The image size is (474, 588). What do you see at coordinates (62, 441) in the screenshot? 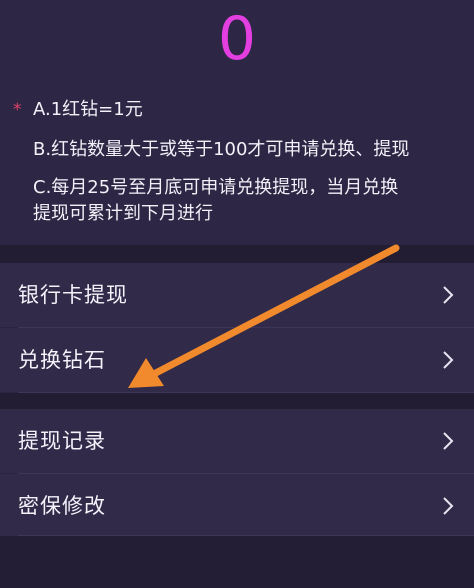
I see `menu-item-label: 提现记录` at bounding box center [62, 441].